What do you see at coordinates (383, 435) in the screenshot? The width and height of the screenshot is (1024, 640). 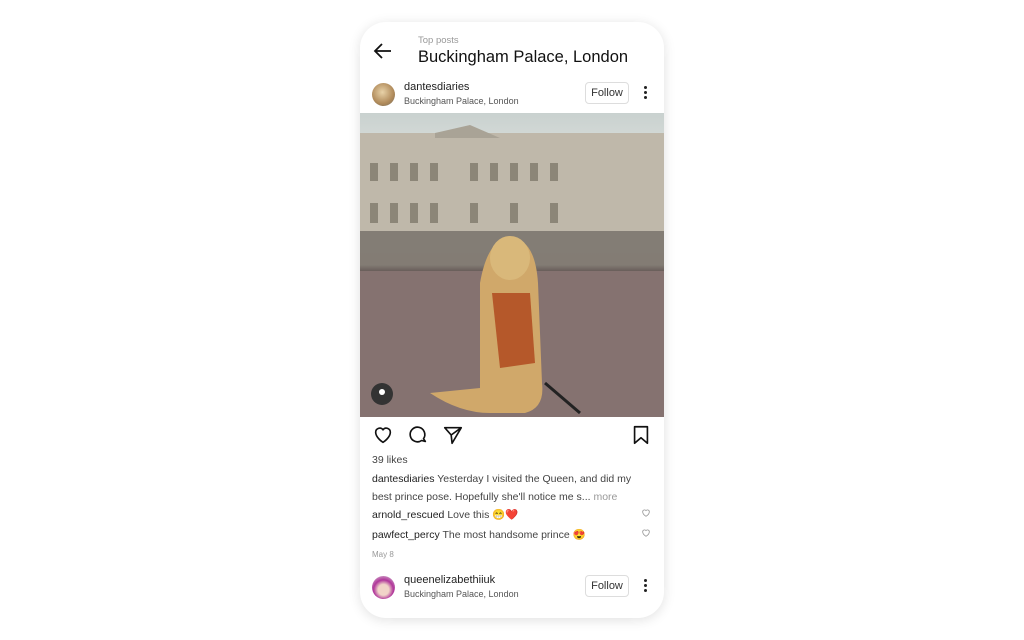 I see `like-heart-icon` at bounding box center [383, 435].